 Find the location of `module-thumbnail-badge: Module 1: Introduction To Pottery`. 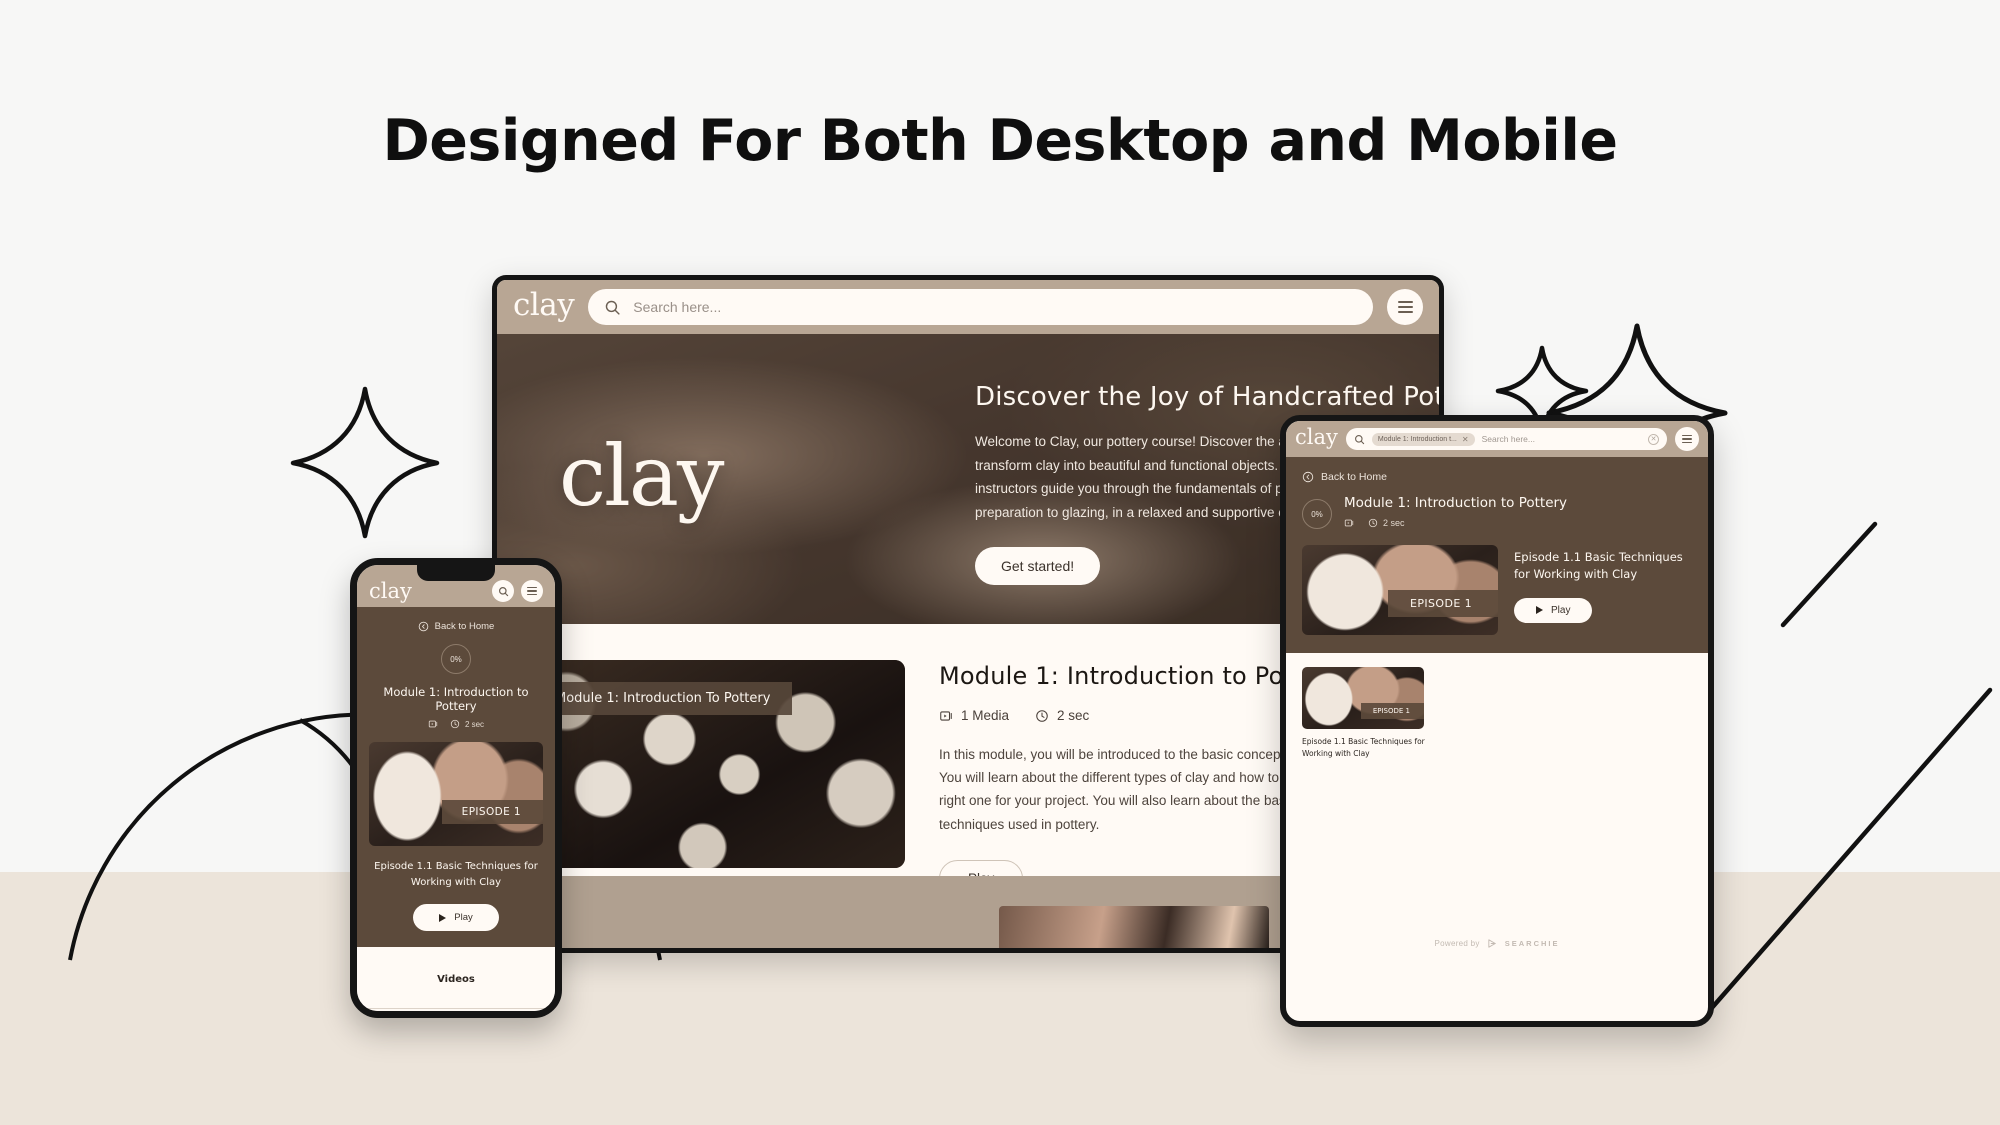

module-thumbnail-badge: Module 1: Introduction To Pottery is located at coordinates (665, 698).